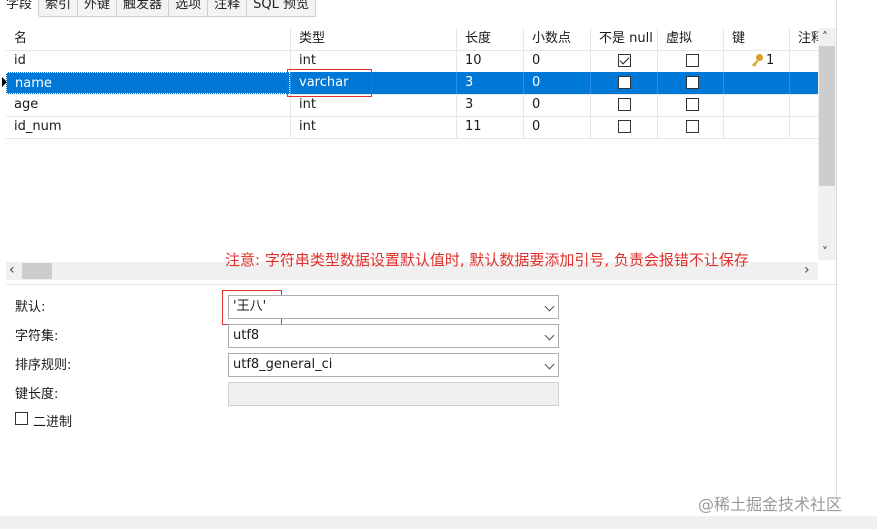  What do you see at coordinates (756, 39) in the screenshot?
I see `column-header-key: 键` at bounding box center [756, 39].